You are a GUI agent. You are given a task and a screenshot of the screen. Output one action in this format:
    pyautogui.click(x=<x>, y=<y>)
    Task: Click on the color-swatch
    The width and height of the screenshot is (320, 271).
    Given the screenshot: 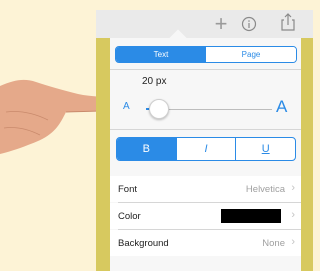 What is the action you would take?
    pyautogui.click(x=251, y=216)
    